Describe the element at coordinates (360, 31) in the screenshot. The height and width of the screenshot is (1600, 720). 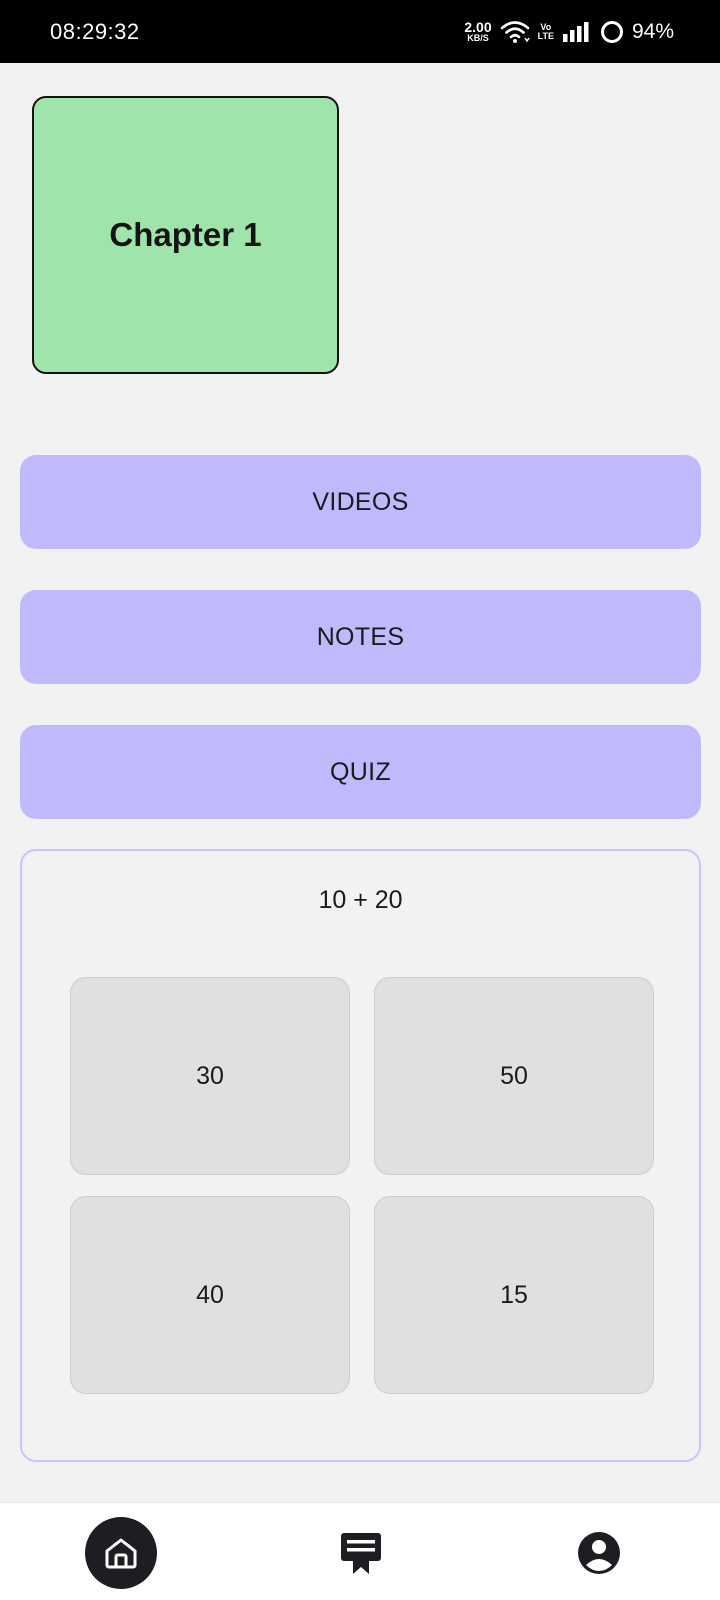
I see `status-bar: 08:29:32 2.00 KB/S Vo LTE 94%` at that location.